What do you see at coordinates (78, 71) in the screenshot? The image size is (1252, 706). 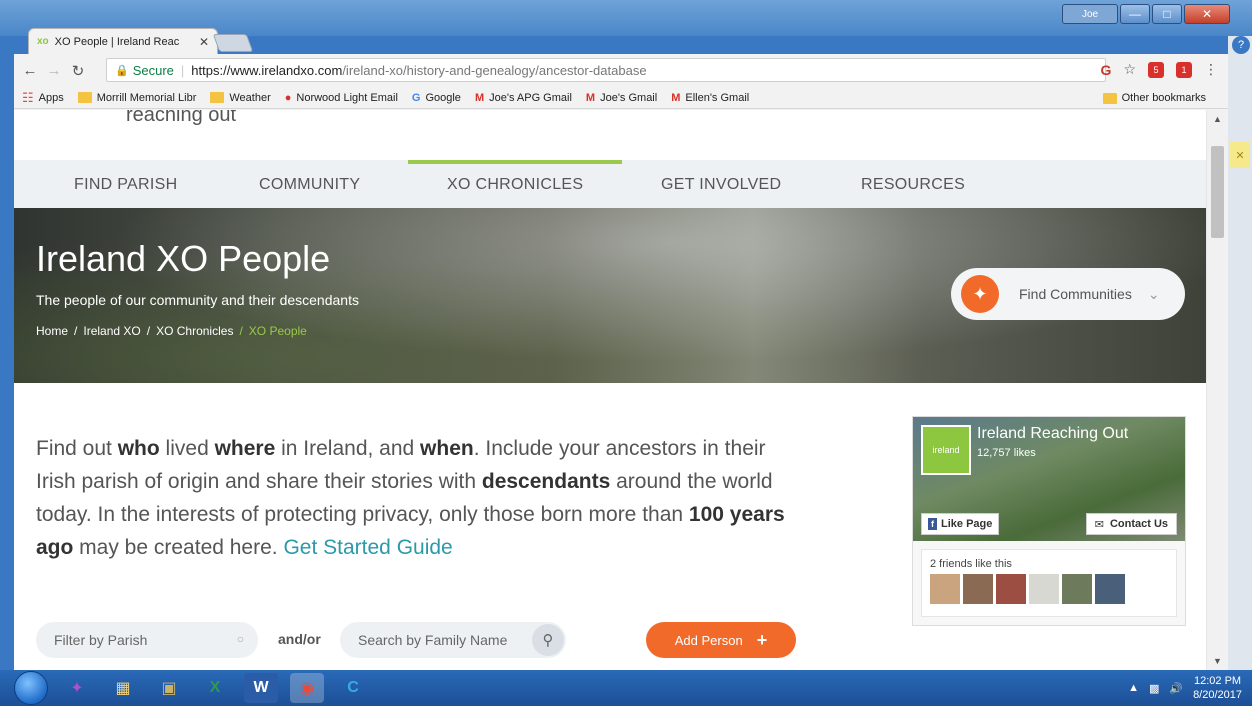 I see `reload-icon: ↻` at bounding box center [78, 71].